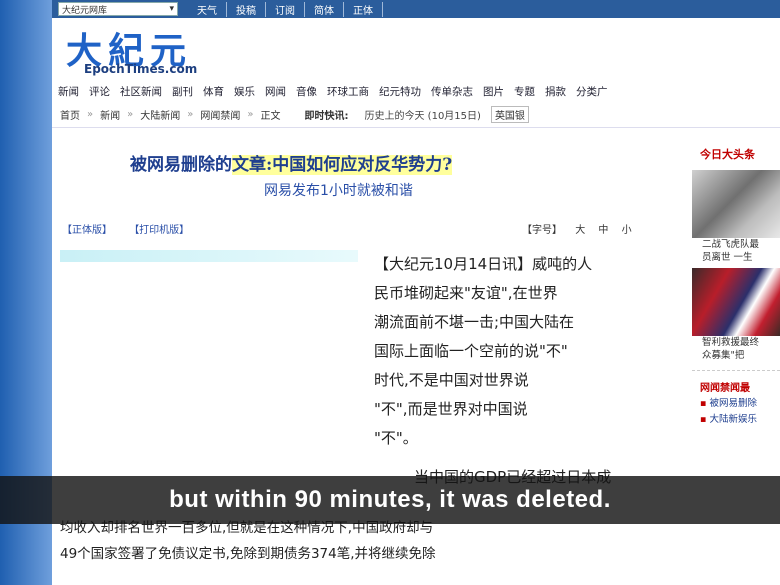 Image resolution: width=780 pixels, height=585 pixels. Describe the element at coordinates (592, 91) in the screenshot. I see `nav-item: 分类广` at that location.